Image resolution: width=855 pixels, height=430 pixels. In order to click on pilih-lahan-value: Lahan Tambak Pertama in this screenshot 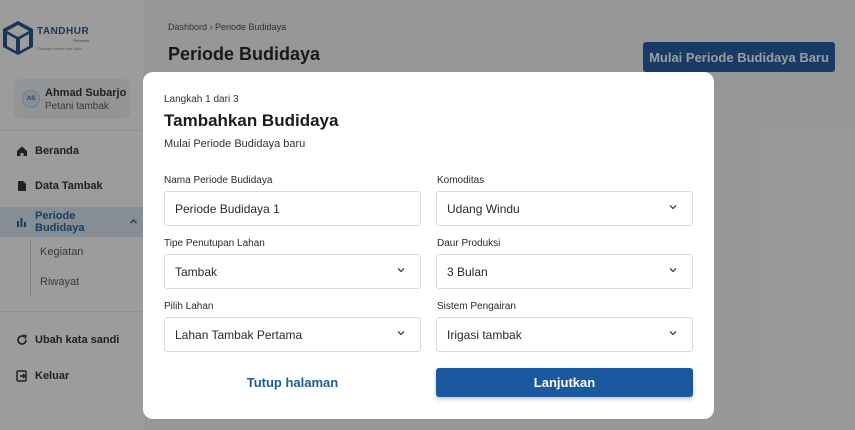, I will do `click(239, 334)`.